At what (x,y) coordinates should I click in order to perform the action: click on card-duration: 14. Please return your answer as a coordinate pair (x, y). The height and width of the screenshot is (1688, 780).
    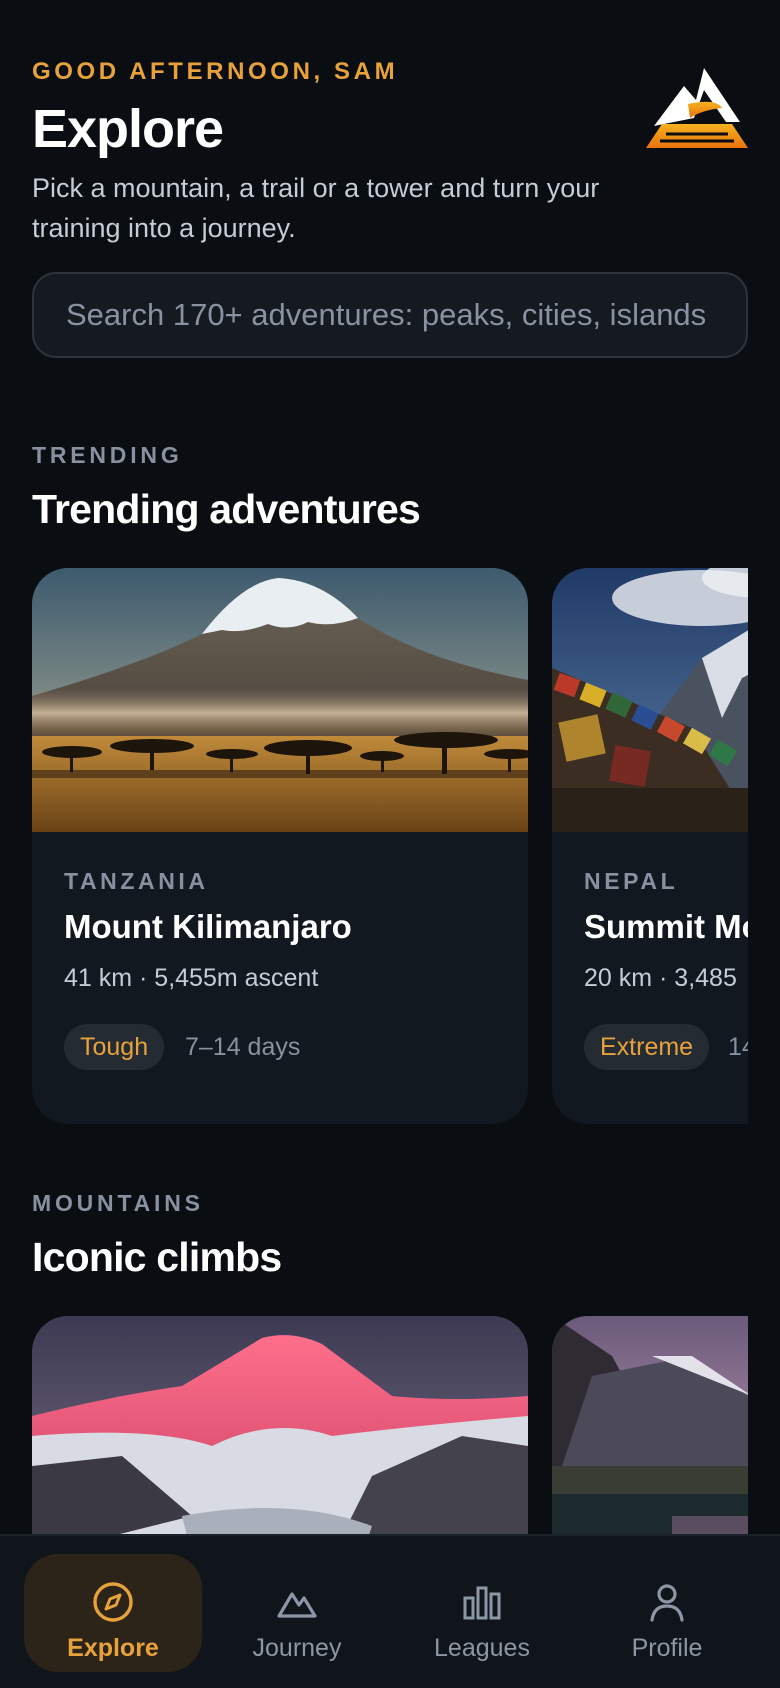
    Looking at the image, I should click on (738, 1047).